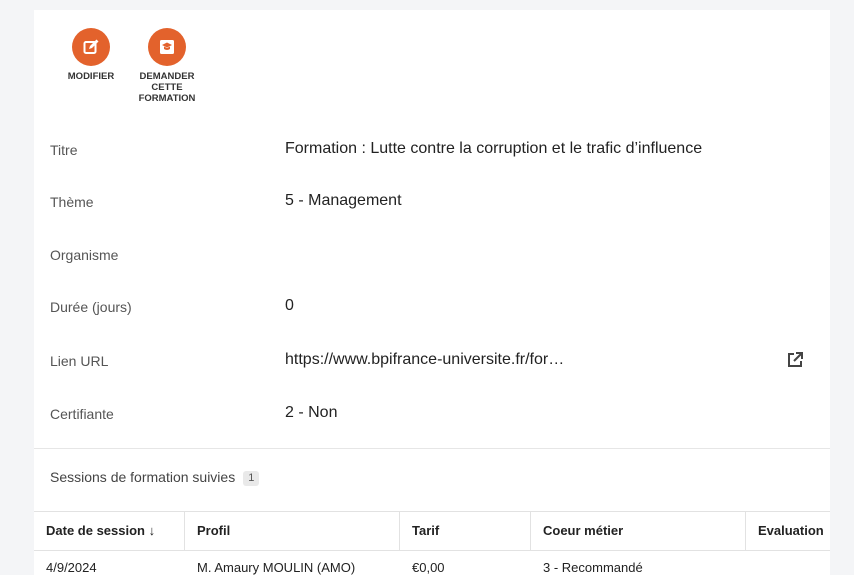  I want to click on column-tarif: Tarif, so click(465, 531).